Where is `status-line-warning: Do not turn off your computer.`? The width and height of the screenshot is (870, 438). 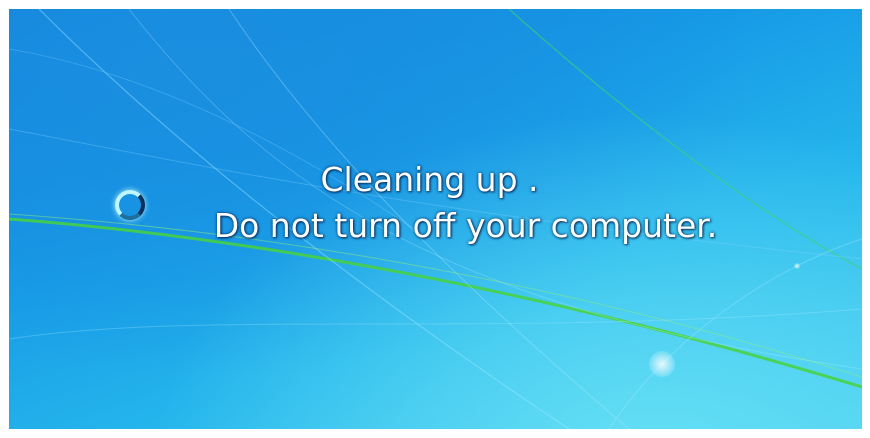
status-line-warning: Do not turn off your computer. is located at coordinates (465, 225).